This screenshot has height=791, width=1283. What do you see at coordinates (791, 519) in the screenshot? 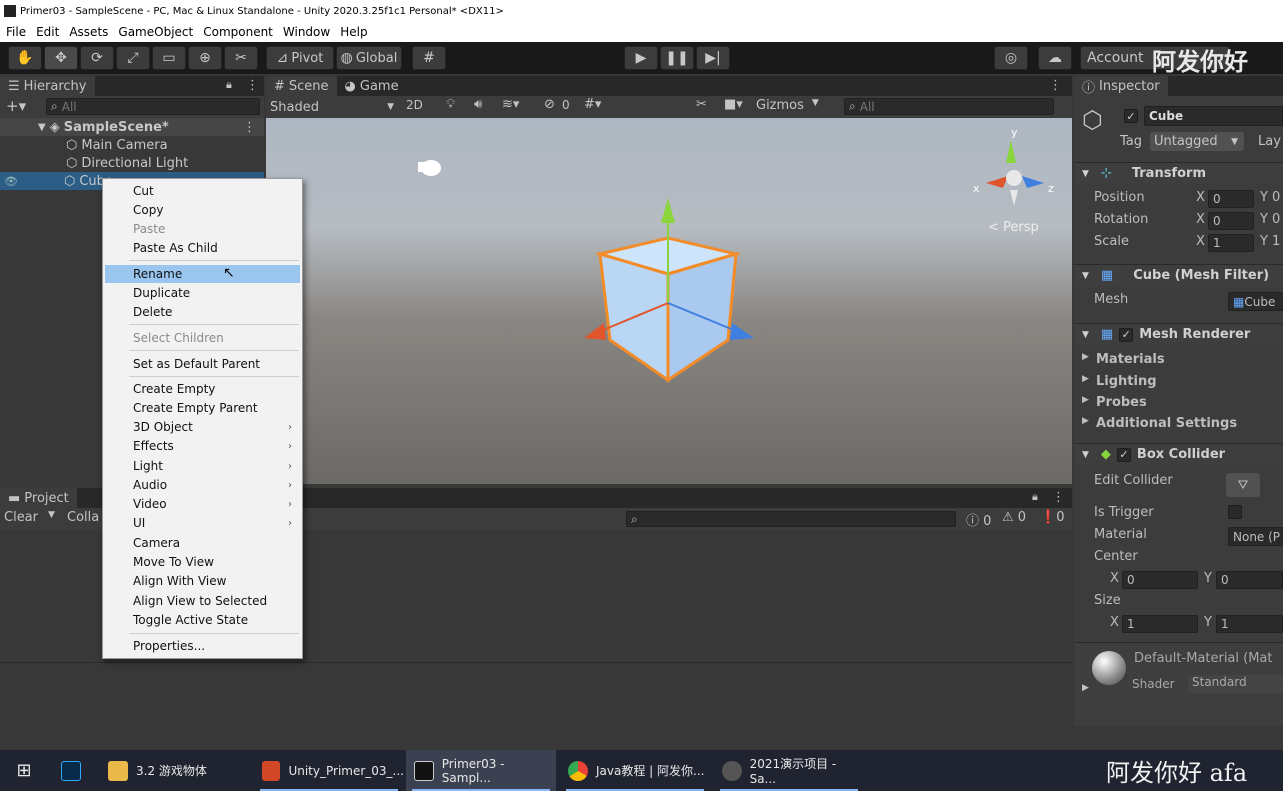
I see `console-search-input: ⌕` at bounding box center [791, 519].